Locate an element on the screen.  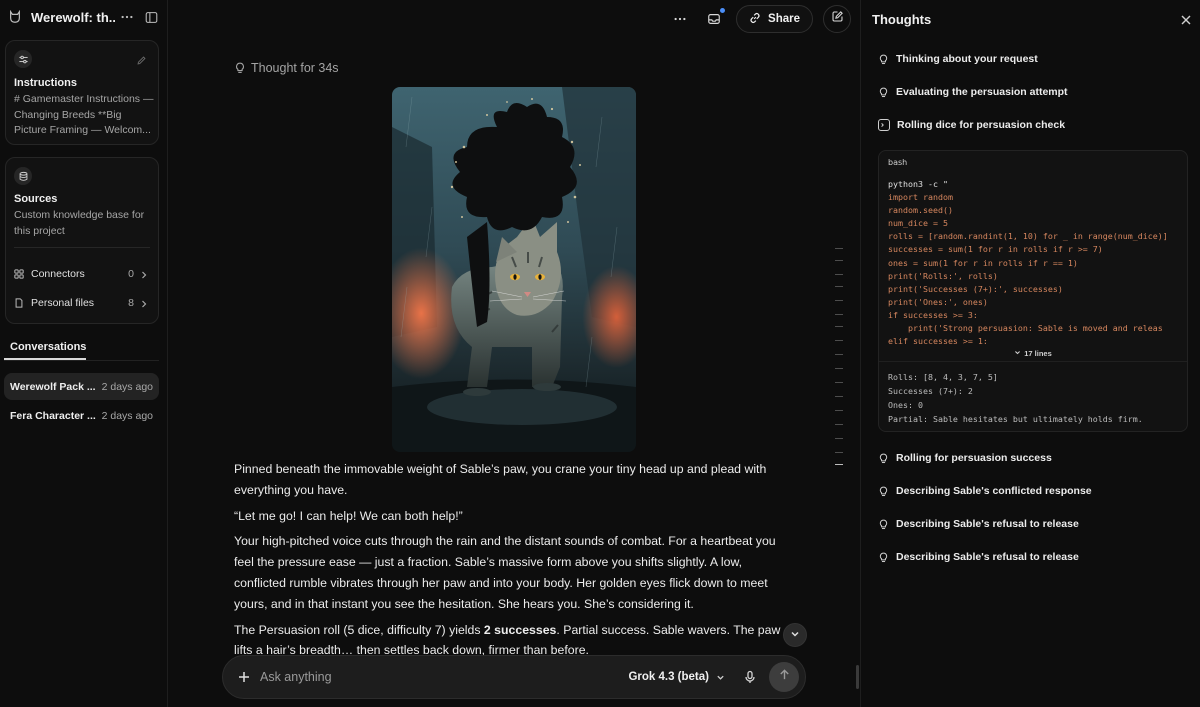
tab-conversations: Conversations is located at coordinates (45, 348).